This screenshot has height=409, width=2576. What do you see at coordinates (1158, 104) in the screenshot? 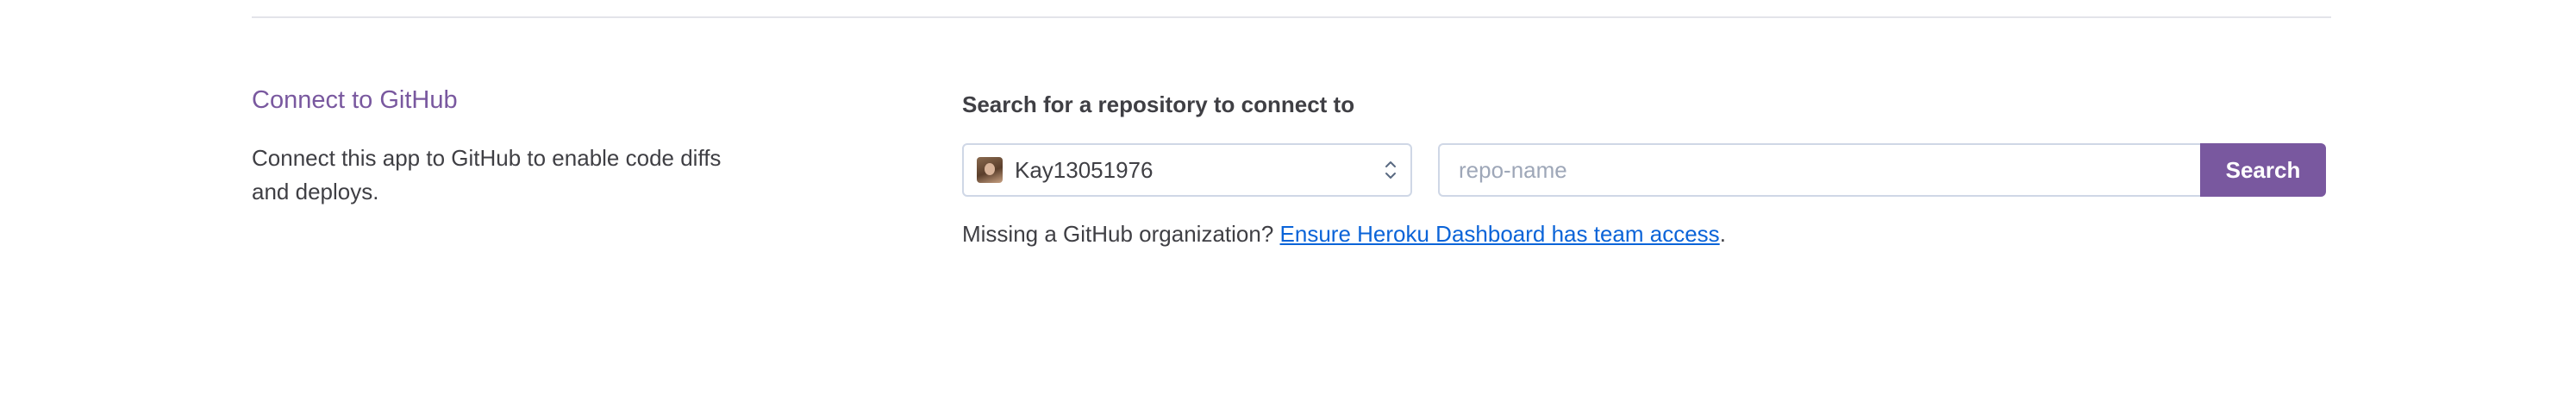
I see `repo-search-label: Search for a repository to connect to` at bounding box center [1158, 104].